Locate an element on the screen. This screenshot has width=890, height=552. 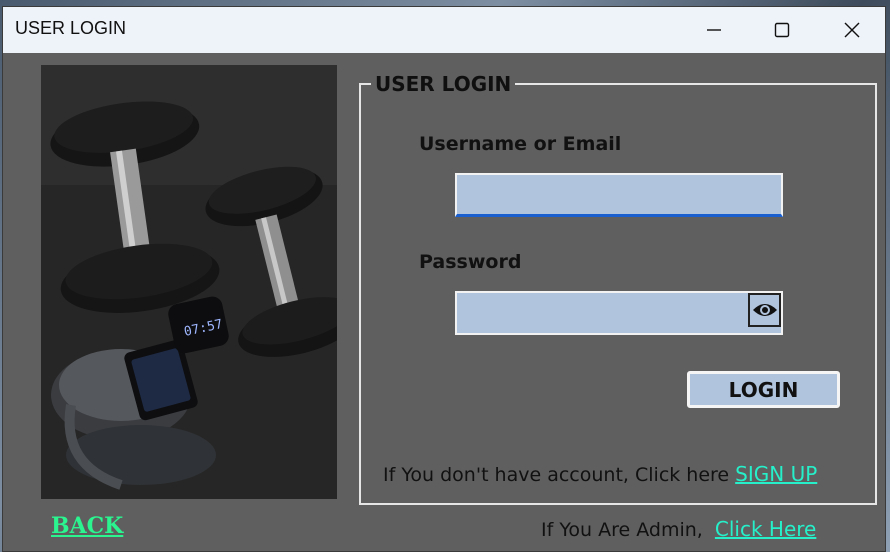
show-password-button is located at coordinates (764, 310).